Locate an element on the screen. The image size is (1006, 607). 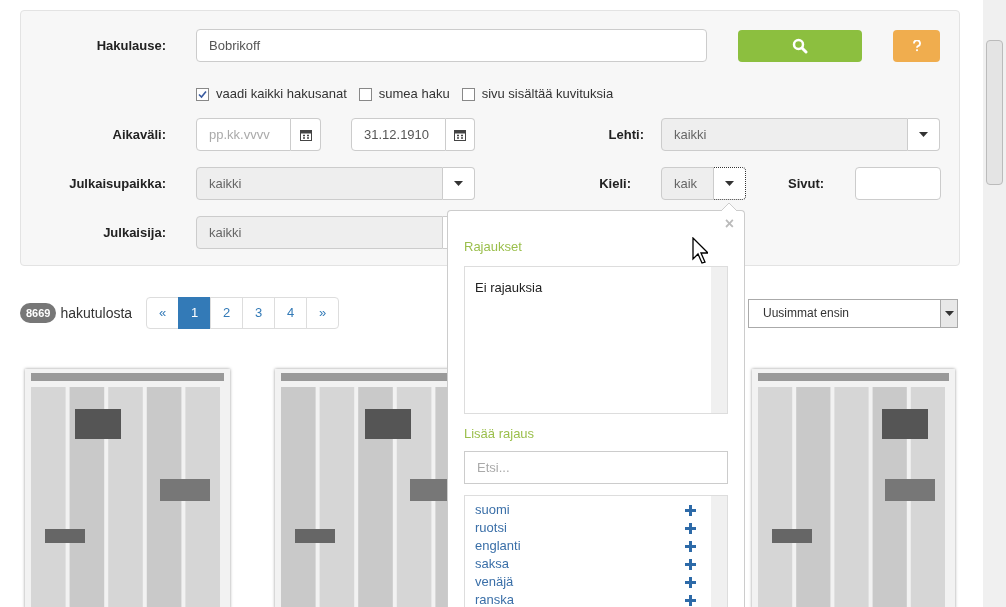
cursor-icon is located at coordinates (700, 252).